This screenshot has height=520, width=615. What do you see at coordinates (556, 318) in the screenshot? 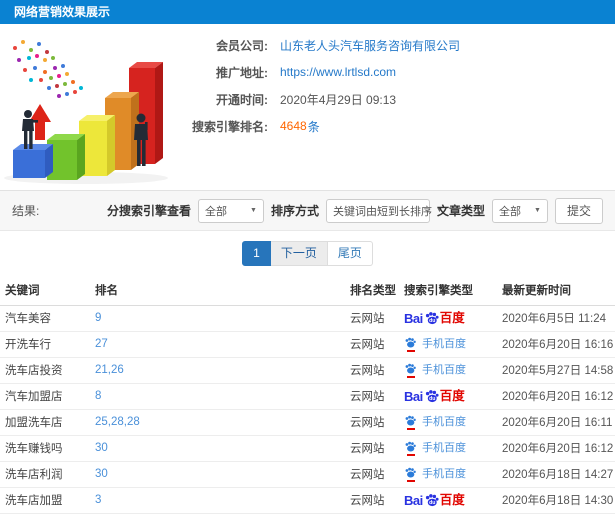
I see `updated-cell: 2020年6月5日 11:24` at bounding box center [556, 318].